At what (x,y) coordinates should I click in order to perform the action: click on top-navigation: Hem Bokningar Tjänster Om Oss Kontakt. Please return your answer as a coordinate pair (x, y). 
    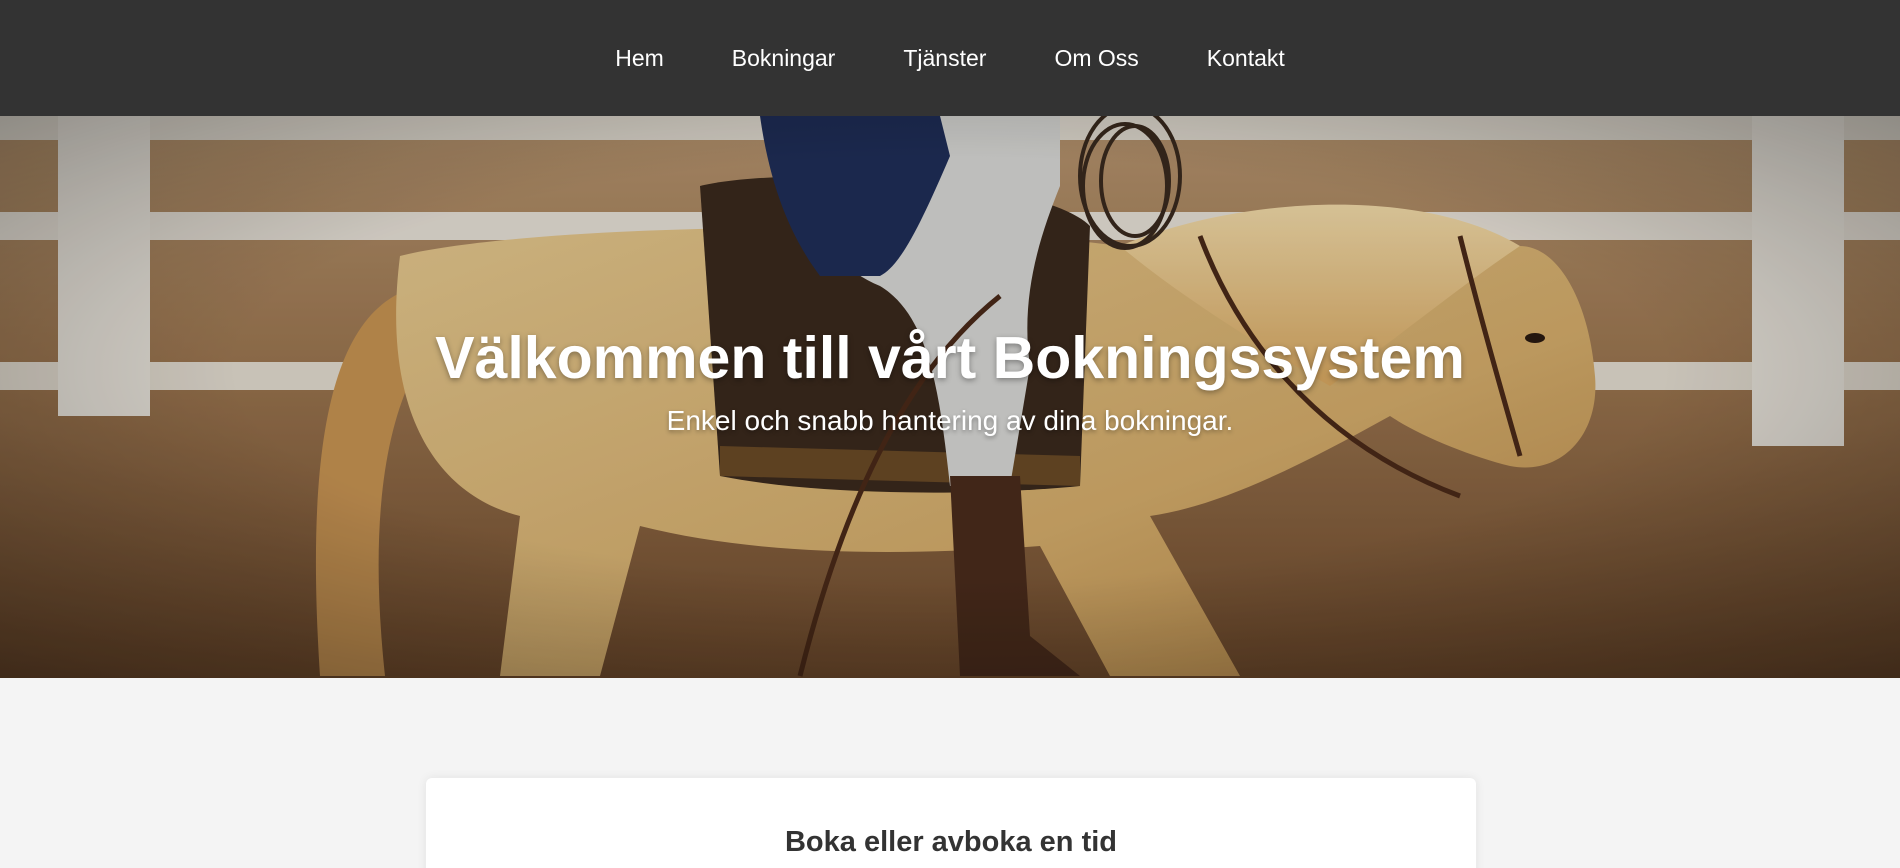
    Looking at the image, I should click on (950, 58).